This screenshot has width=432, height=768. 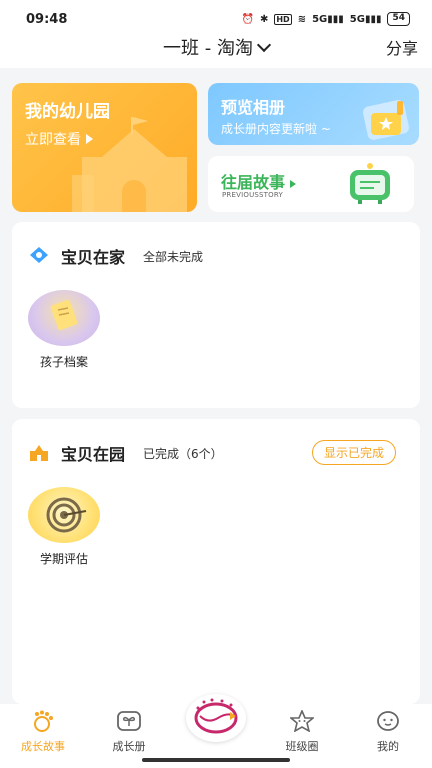 What do you see at coordinates (302, 720) in the screenshot?
I see `star-face-icon` at bounding box center [302, 720].